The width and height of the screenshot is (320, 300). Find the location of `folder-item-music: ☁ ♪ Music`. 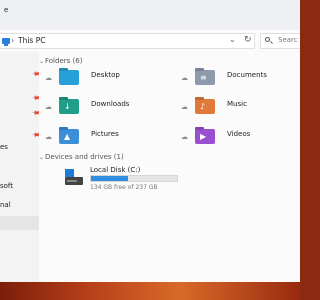

folder-item-music: ☁ ♪ Music is located at coordinates (240, 107).